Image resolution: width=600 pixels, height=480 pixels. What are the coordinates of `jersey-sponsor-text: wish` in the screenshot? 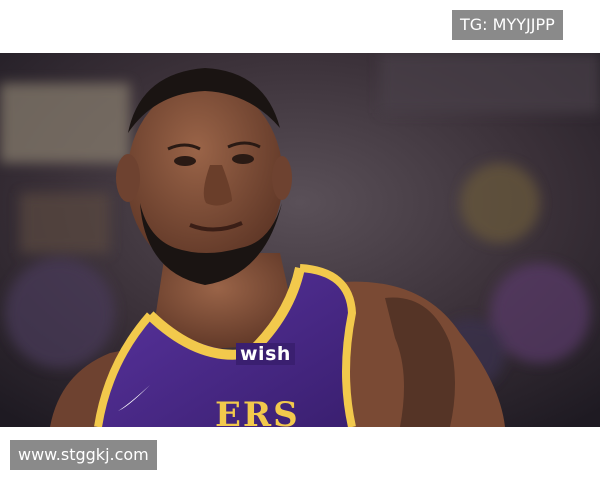 It's located at (265, 354).